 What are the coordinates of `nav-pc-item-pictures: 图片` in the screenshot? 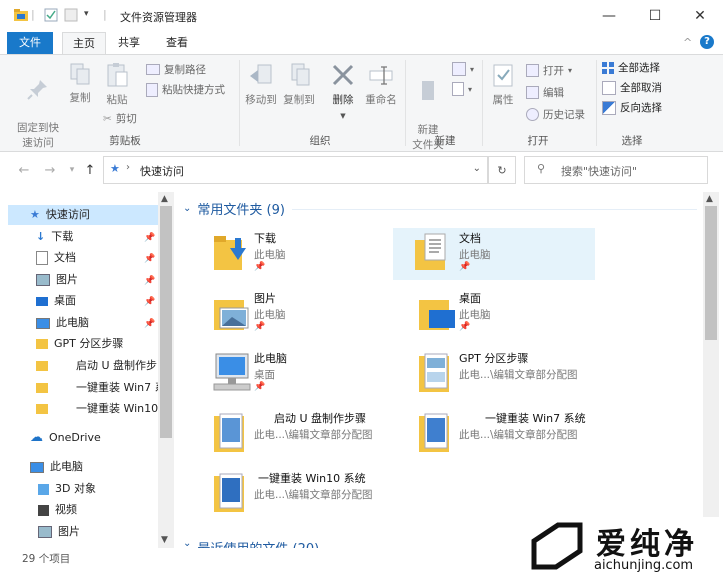 It's located at (59, 532).